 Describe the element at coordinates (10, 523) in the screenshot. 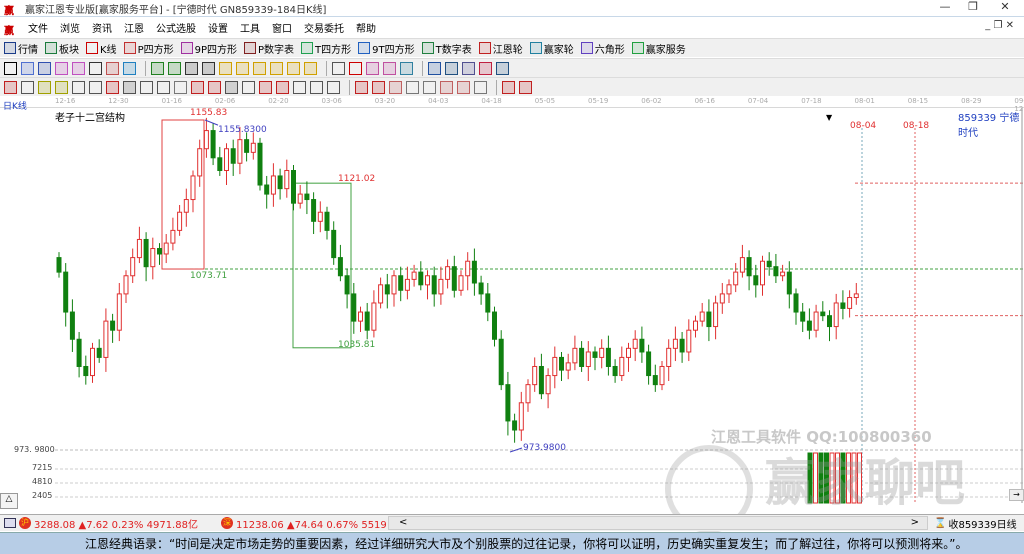

I see `calculator-icon` at that location.